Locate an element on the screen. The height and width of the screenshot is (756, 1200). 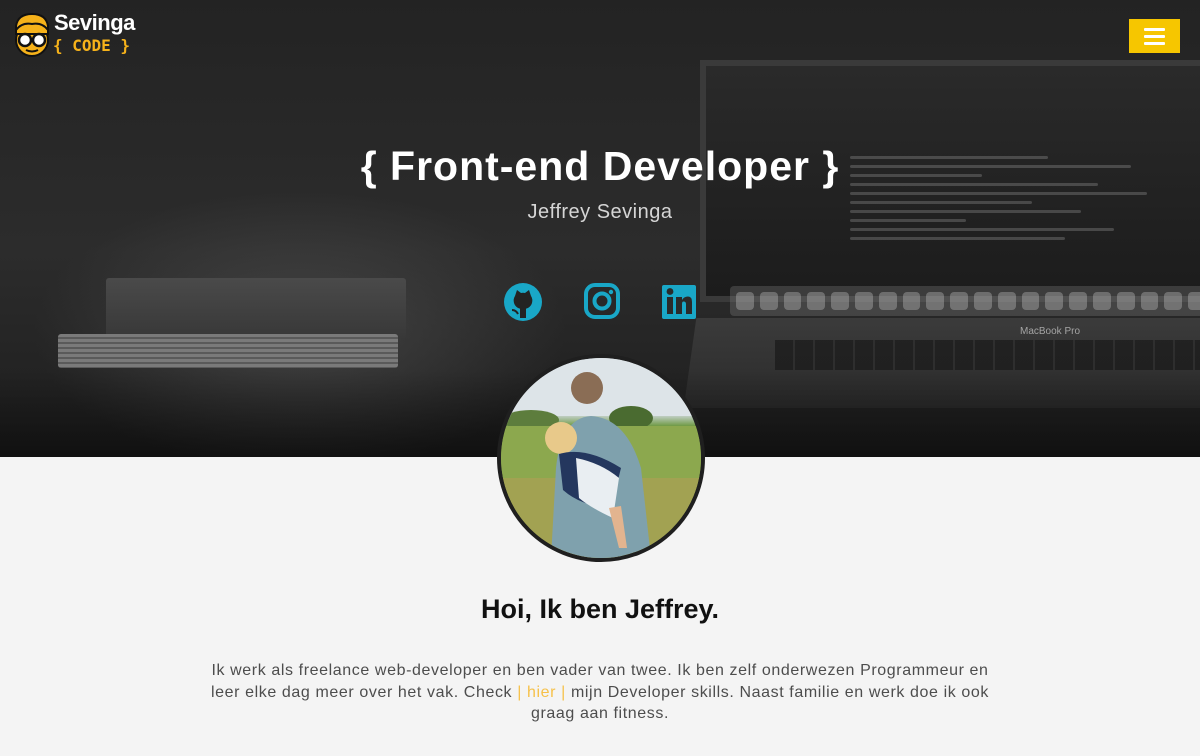
linkedin-link is located at coordinates (679, 301).